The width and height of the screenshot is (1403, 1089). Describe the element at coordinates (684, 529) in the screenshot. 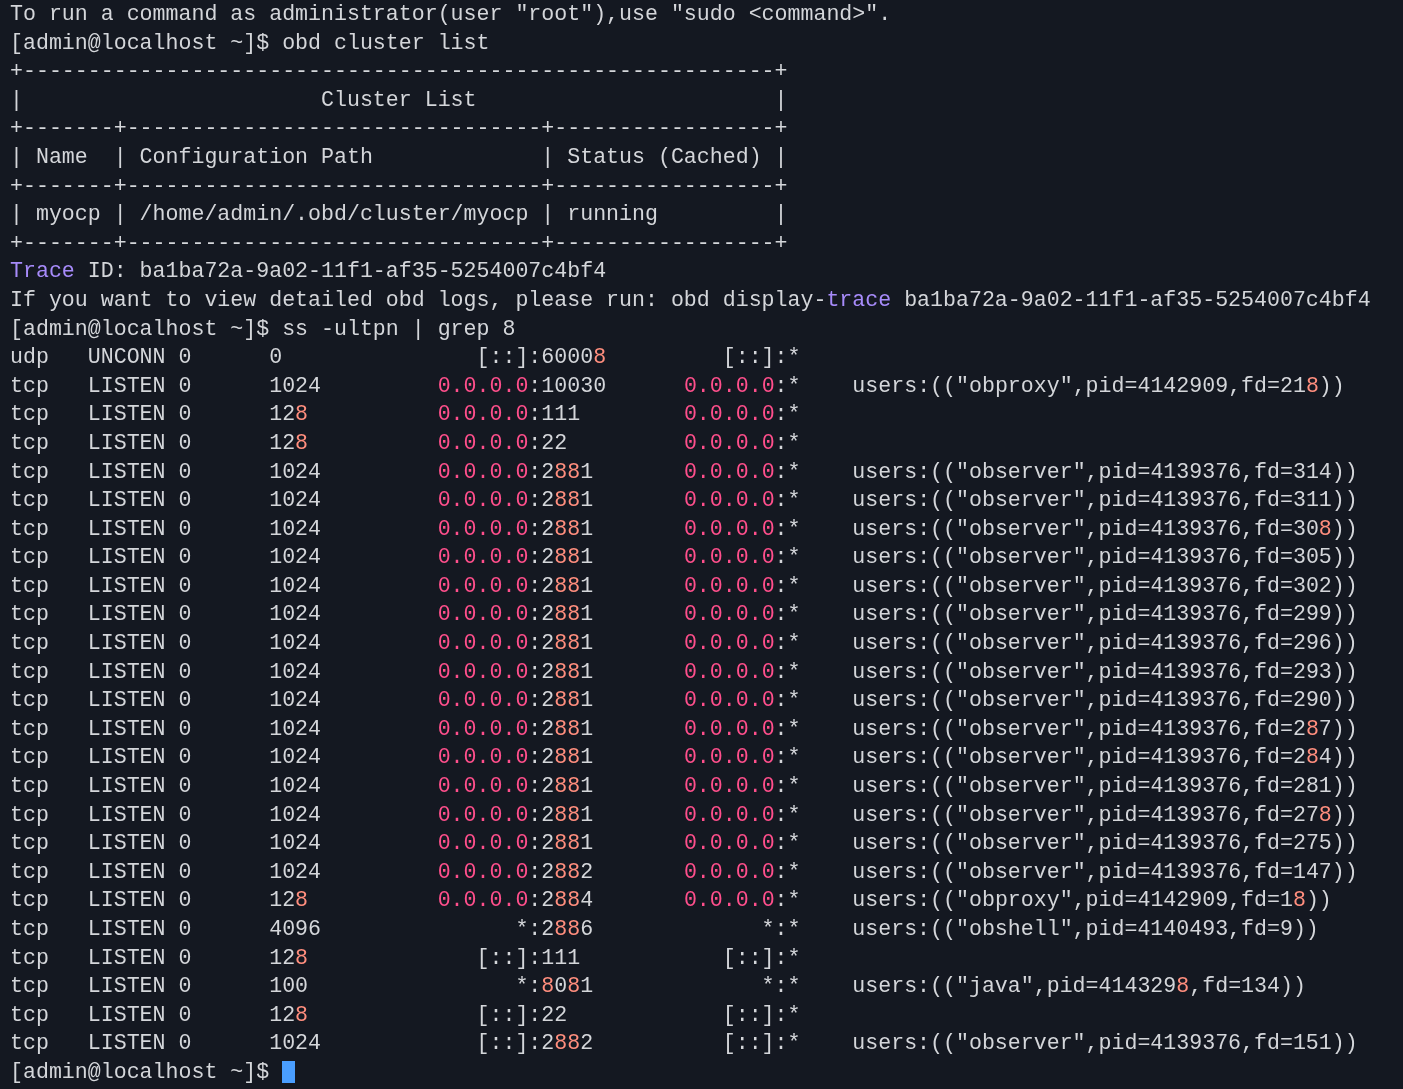

I see `terminal-line: tcp LISTEN 0 1024 0.0.0.0:2881 0.0.0.0:* users:(("observer",pid=4139376,fd=308))` at that location.